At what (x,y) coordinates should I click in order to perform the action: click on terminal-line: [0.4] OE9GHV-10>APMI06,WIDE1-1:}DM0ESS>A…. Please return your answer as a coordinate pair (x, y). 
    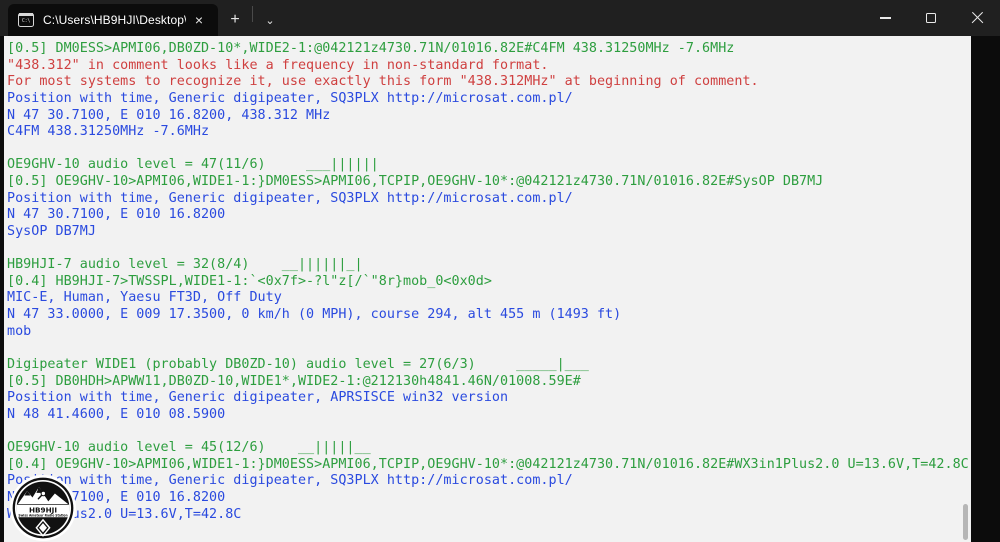
    Looking at the image, I should click on (488, 464).